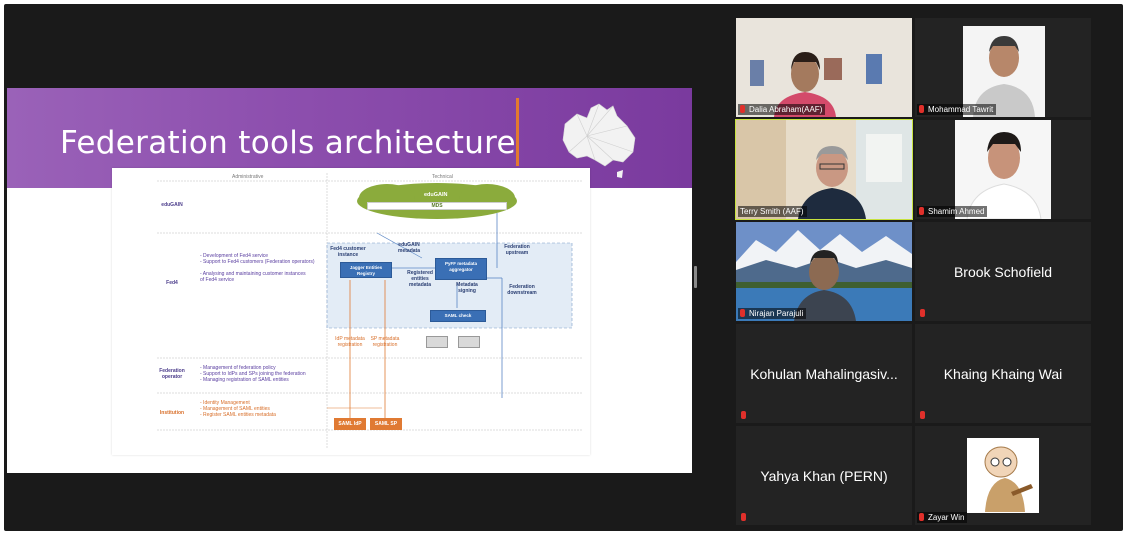  What do you see at coordinates (350, 342) in the screenshot?
I see `idp-metadata-label: IdP metadata registration` at bounding box center [350, 342].